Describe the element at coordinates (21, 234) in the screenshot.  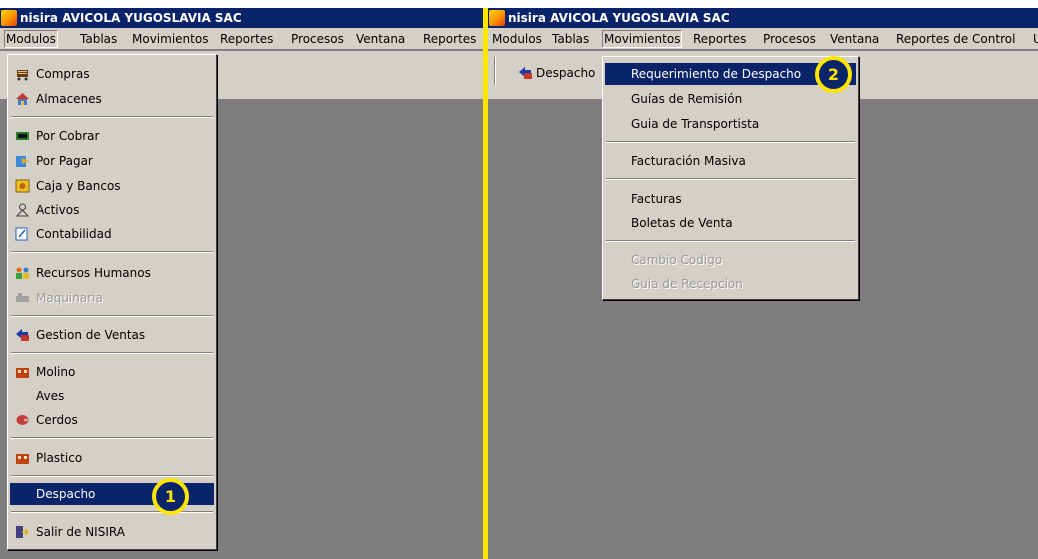
I see `accounting-icon` at that location.